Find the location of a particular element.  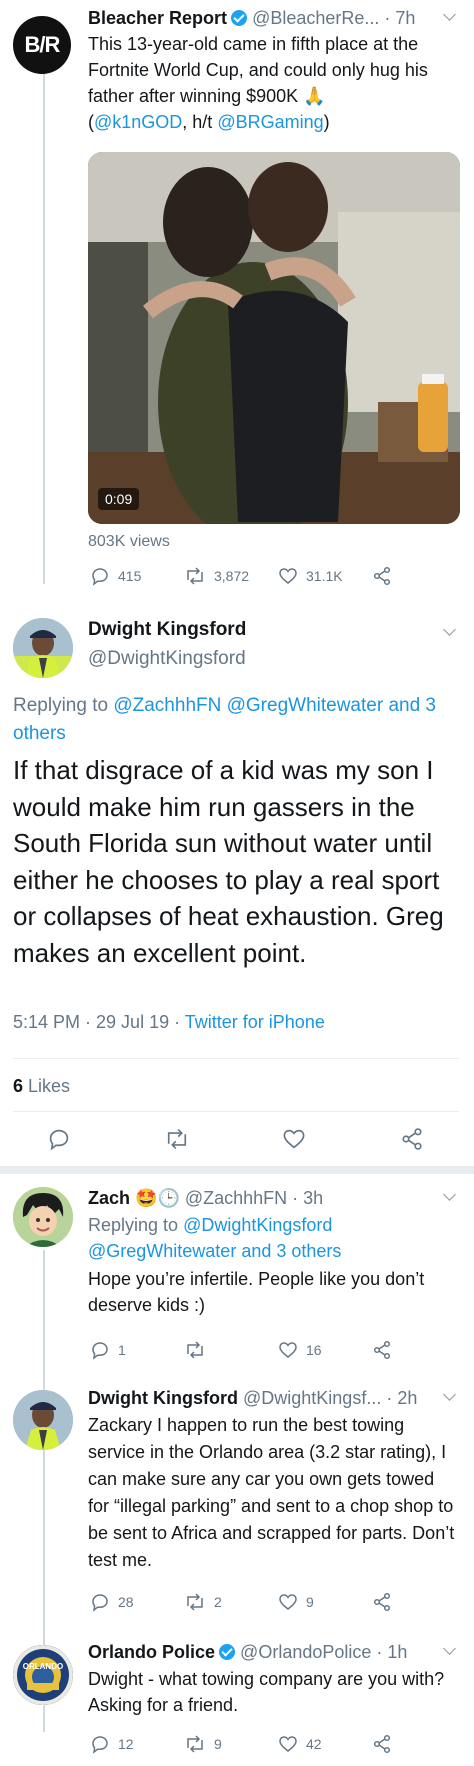

mention-link: @k1nGOD is located at coordinates (138, 122).